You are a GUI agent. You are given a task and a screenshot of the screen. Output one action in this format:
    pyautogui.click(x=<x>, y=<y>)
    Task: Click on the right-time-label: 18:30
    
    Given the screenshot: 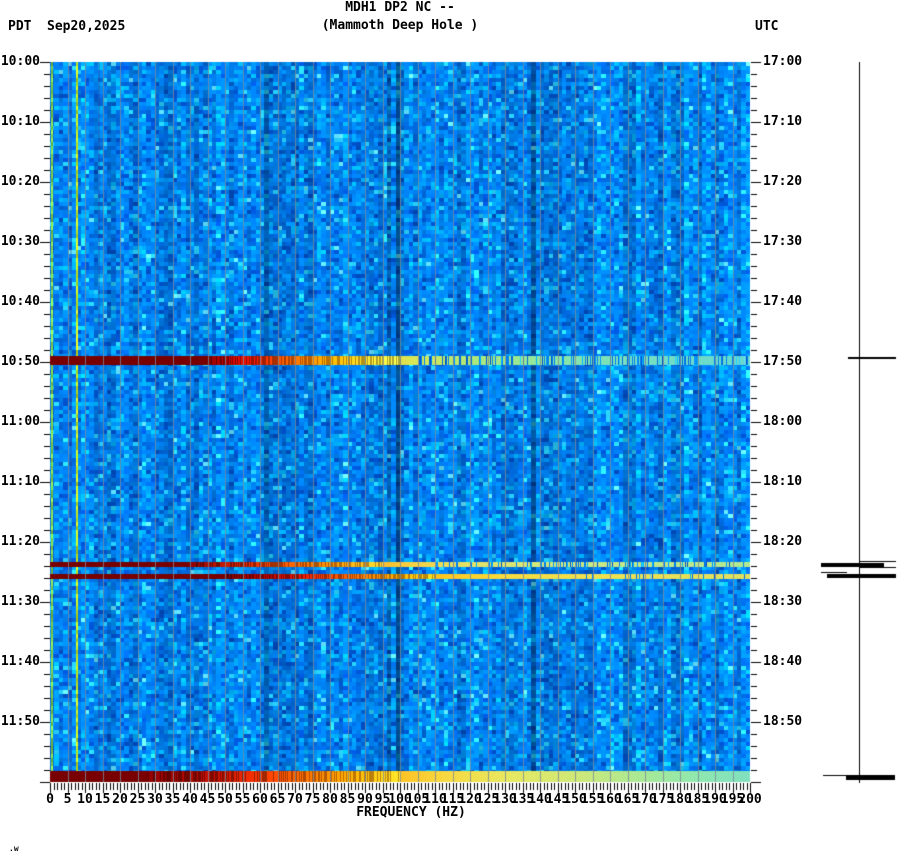 What is the action you would take?
    pyautogui.click(x=783, y=601)
    